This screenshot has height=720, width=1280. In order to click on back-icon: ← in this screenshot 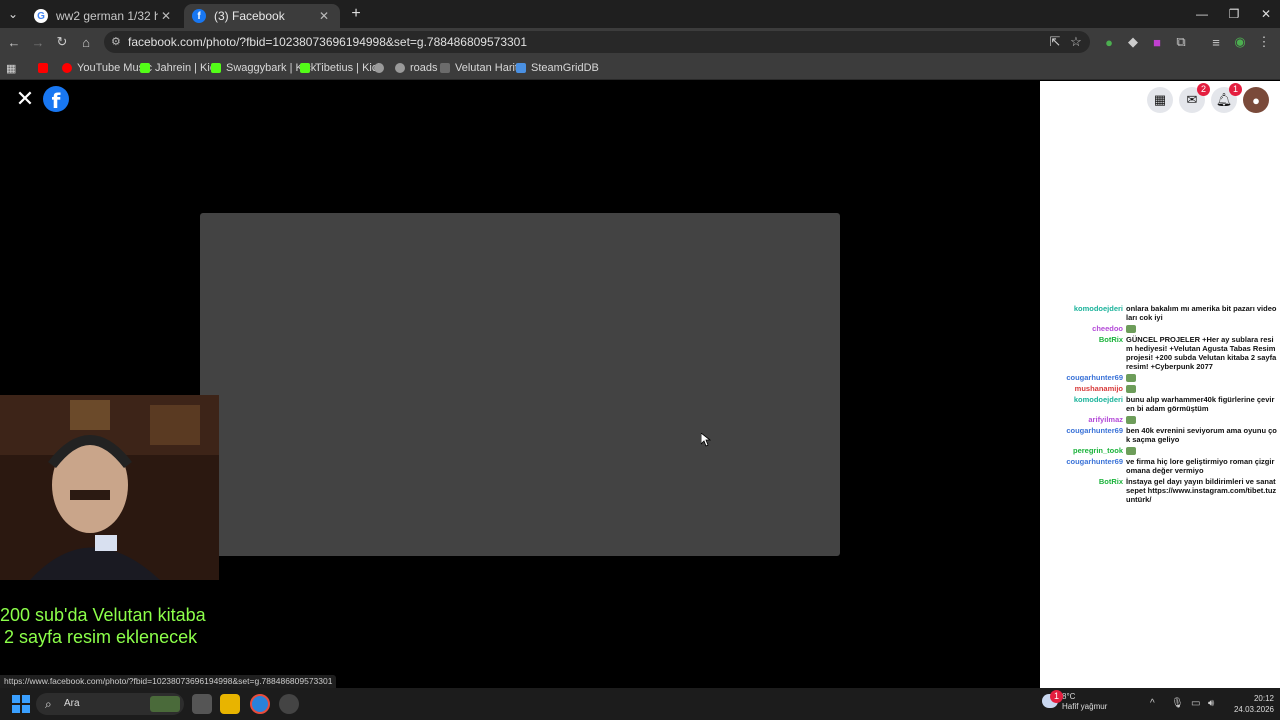, I will do `click(14, 42)`.